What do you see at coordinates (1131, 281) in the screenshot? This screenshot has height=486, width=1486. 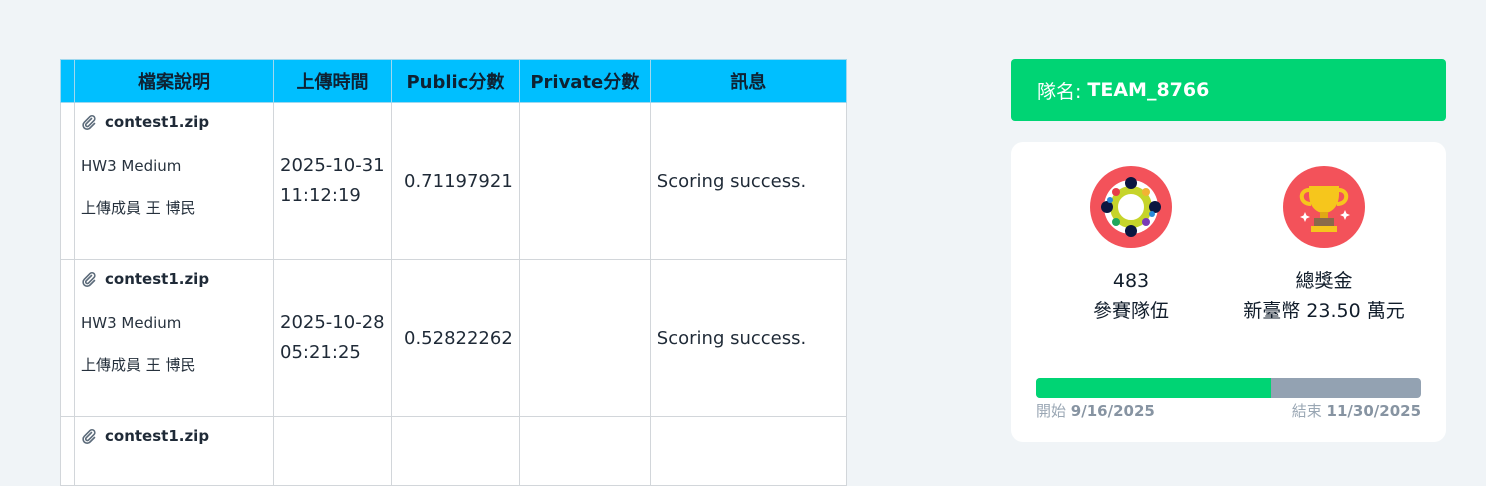 I see `teams-count: 483` at bounding box center [1131, 281].